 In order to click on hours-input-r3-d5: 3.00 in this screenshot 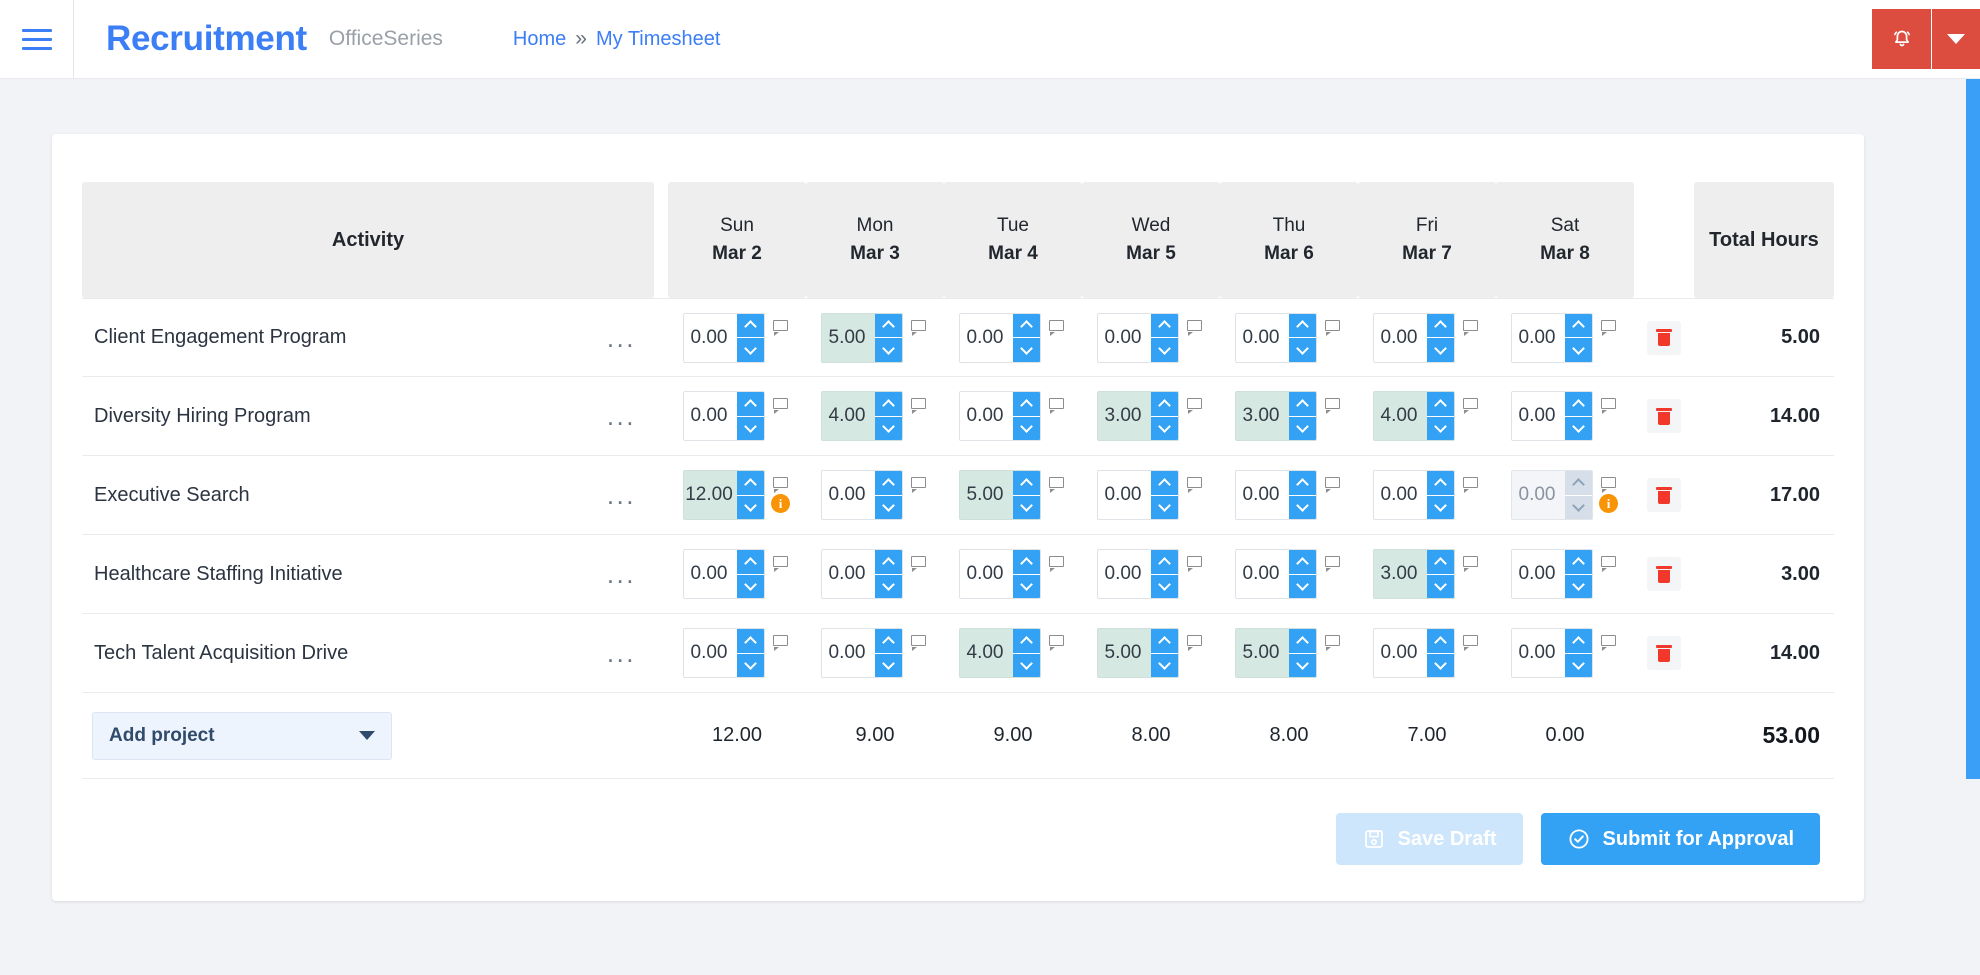, I will do `click(1413, 574)`.